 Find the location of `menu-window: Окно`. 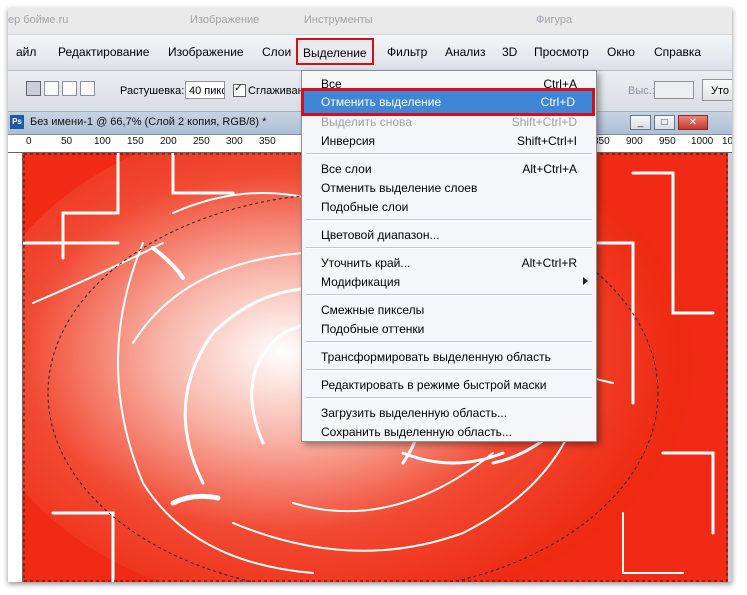

menu-window: Окно is located at coordinates (621, 52).